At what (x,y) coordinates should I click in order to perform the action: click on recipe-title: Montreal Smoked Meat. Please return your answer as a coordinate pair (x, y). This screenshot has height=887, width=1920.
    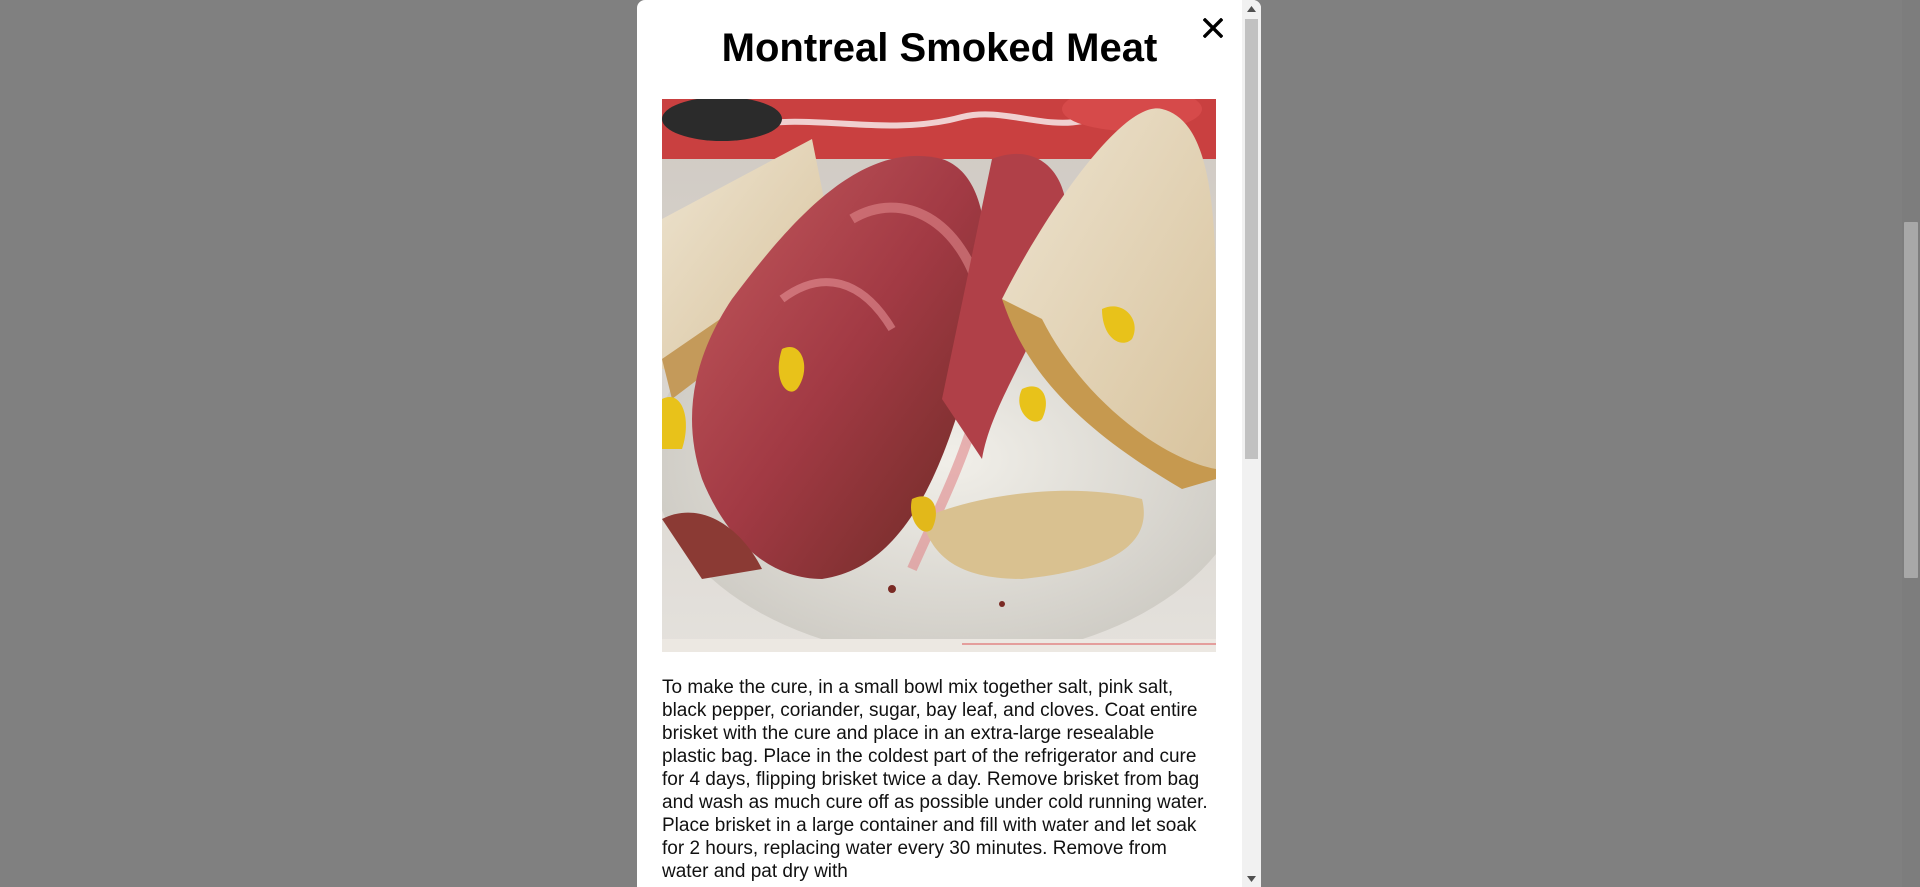
    Looking at the image, I should click on (939, 48).